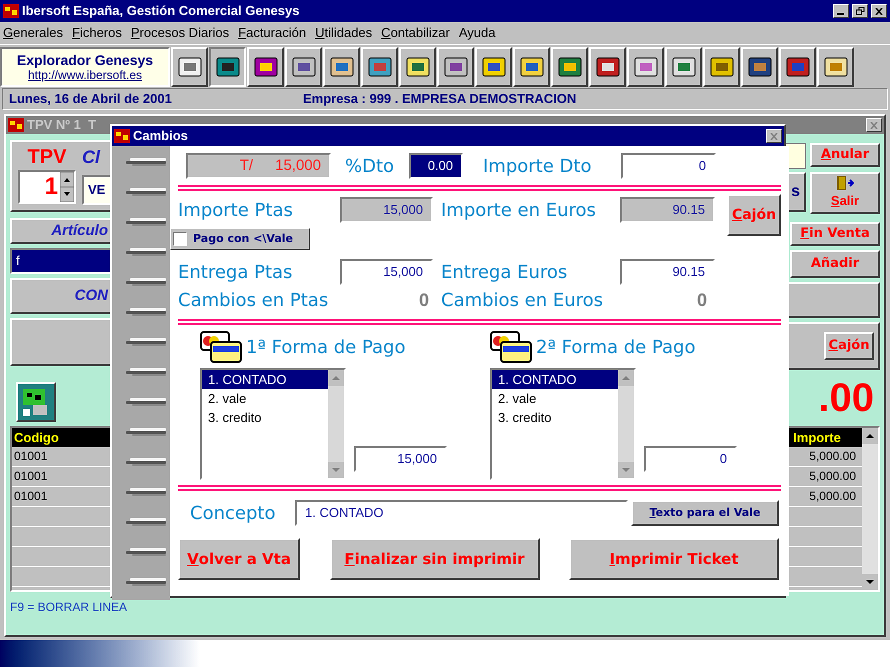 The image size is (890, 667). Describe the element at coordinates (36, 438) in the screenshot. I see `column-header: Codigo` at that location.